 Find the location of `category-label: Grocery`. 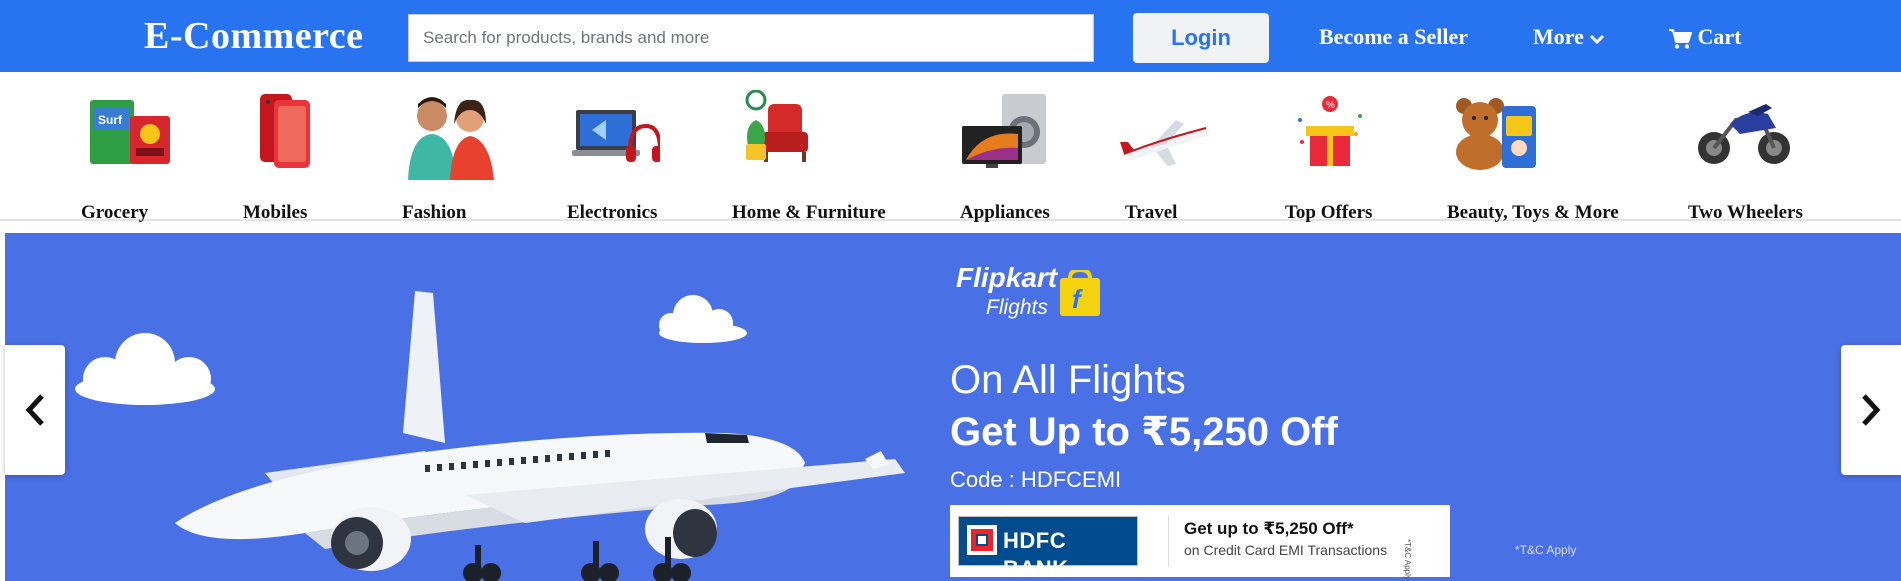

category-label: Grocery is located at coordinates (115, 212).